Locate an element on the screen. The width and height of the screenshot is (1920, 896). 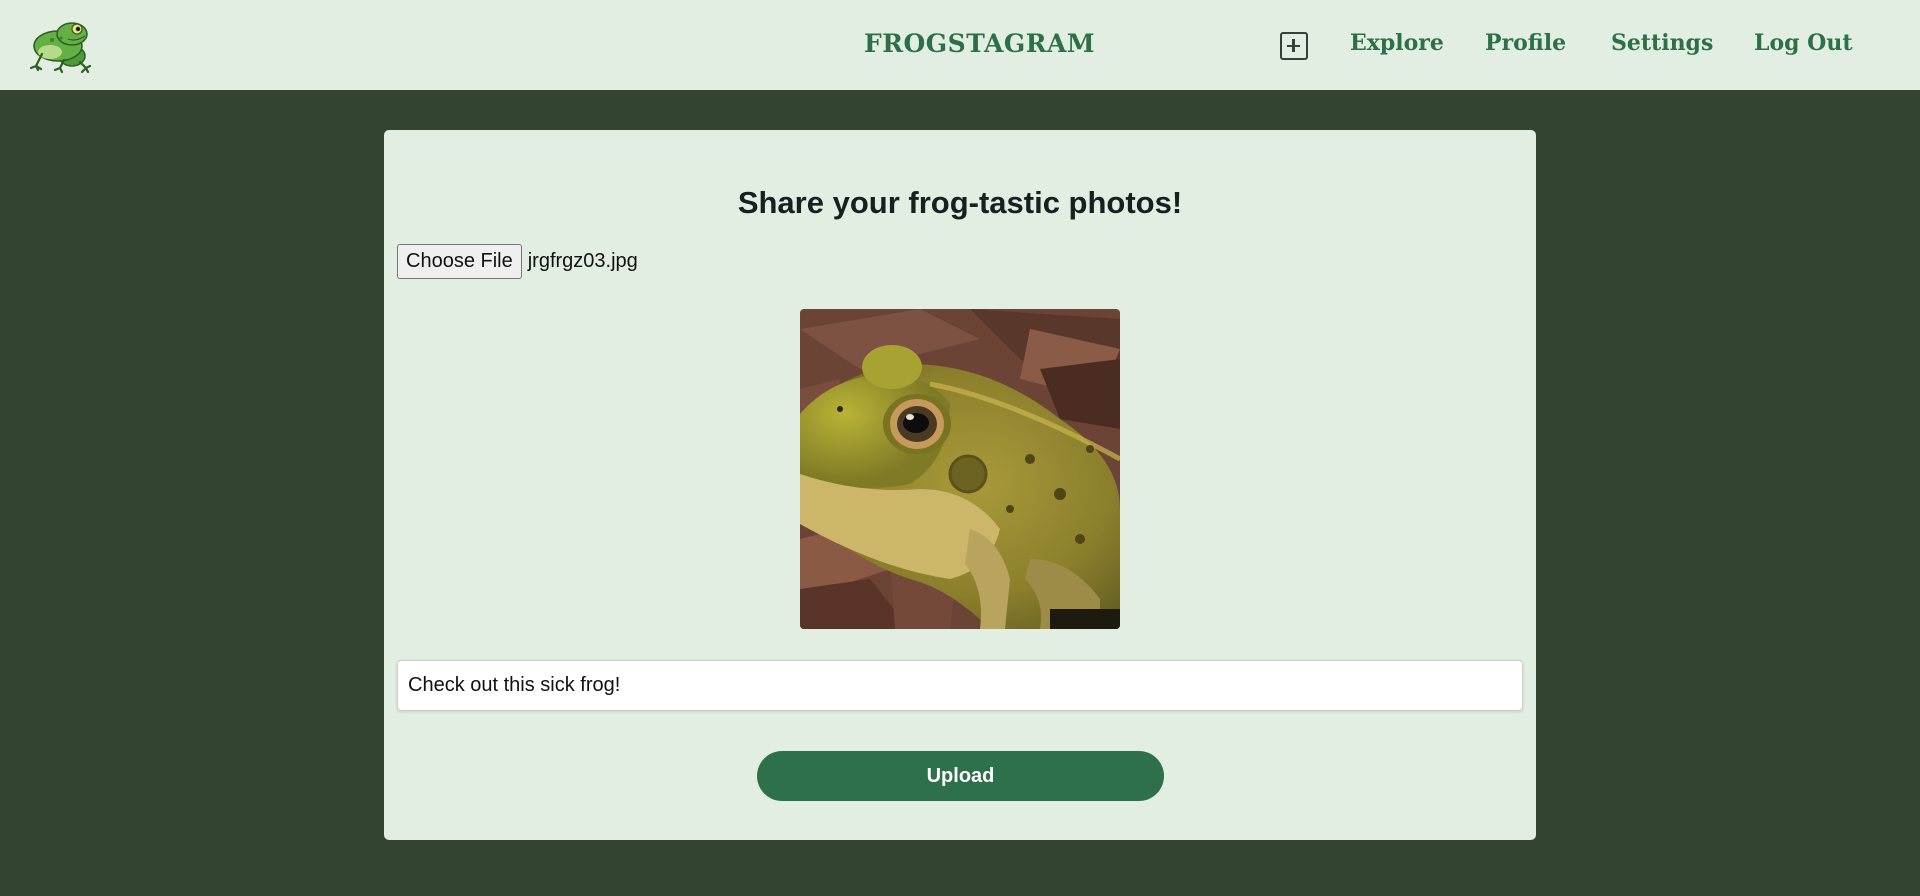
file-picker: Choose File jrgfrgz03.jpg is located at coordinates (517, 261).